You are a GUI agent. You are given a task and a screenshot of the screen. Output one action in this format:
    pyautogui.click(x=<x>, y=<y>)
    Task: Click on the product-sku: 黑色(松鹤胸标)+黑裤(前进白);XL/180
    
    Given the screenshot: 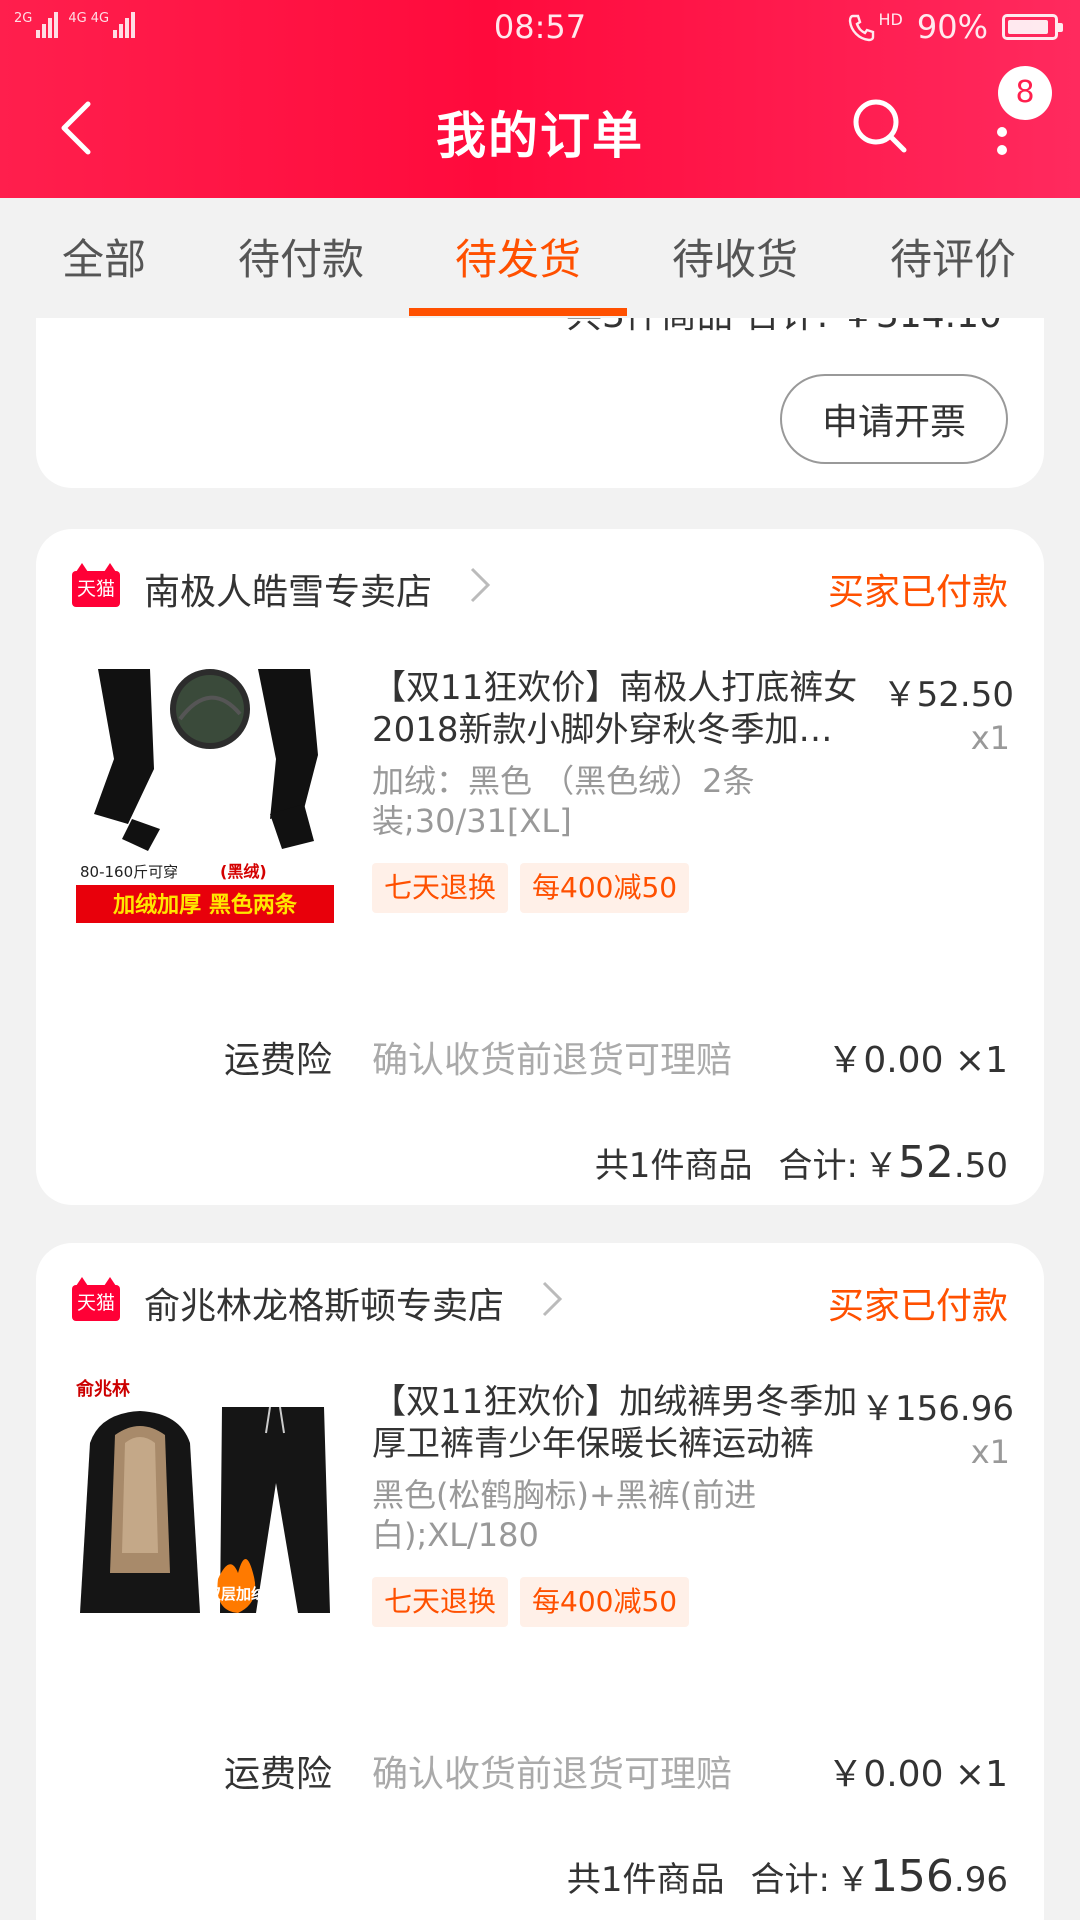 What is the action you would take?
    pyautogui.click(x=564, y=1515)
    